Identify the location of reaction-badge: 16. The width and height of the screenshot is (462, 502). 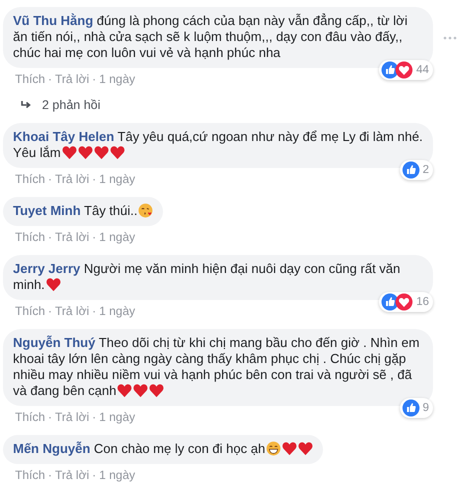
(406, 302).